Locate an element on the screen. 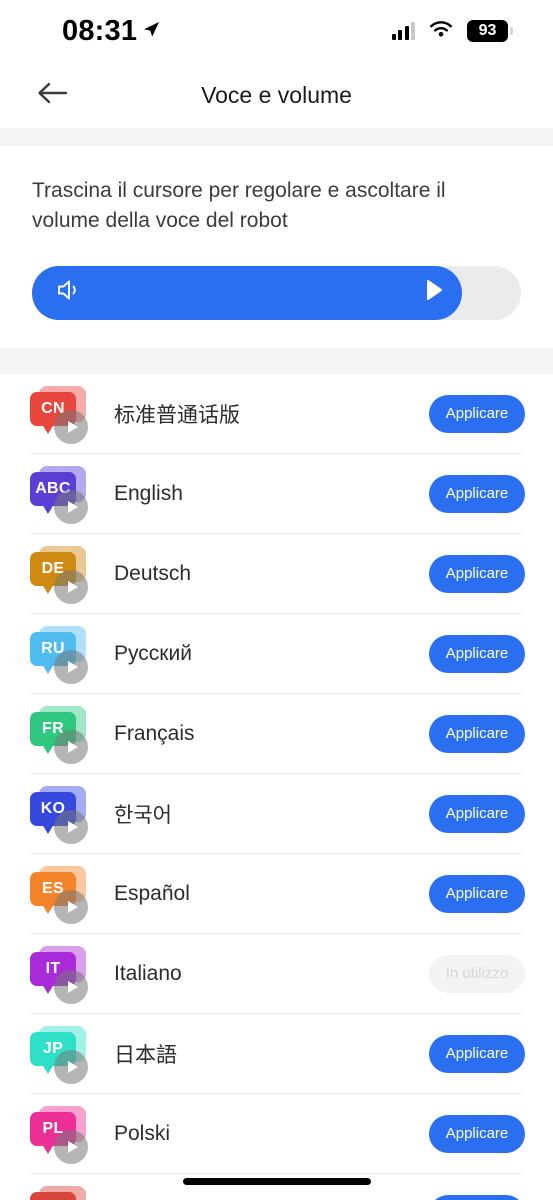 The height and width of the screenshot is (1200, 553). nav-header: Voce e volume is located at coordinates (276, 95).